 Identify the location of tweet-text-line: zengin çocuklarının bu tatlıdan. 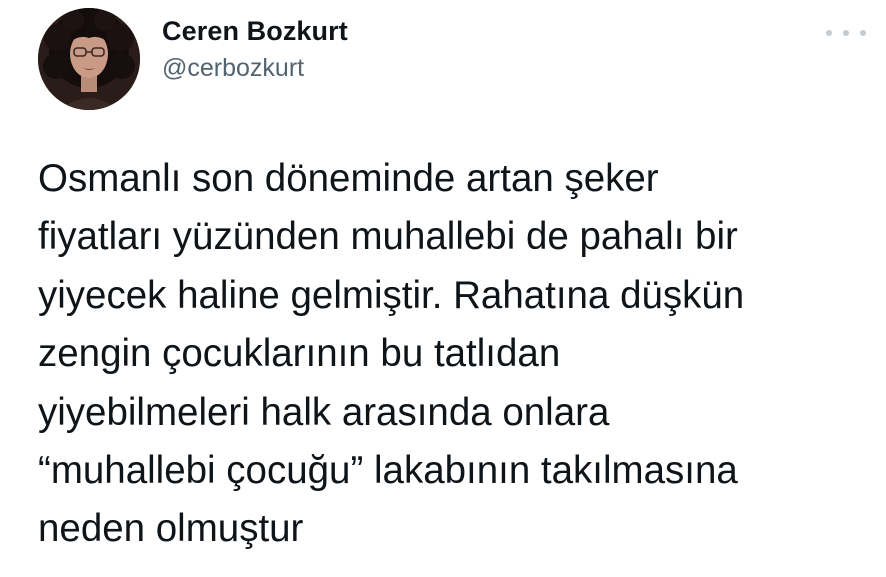
(299, 354).